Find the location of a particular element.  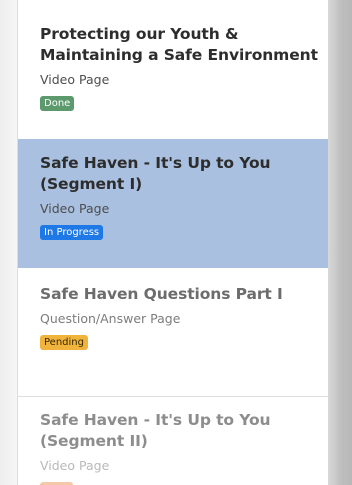

lesson-title: Safe Haven Questions Part I is located at coordinates (184, 294).